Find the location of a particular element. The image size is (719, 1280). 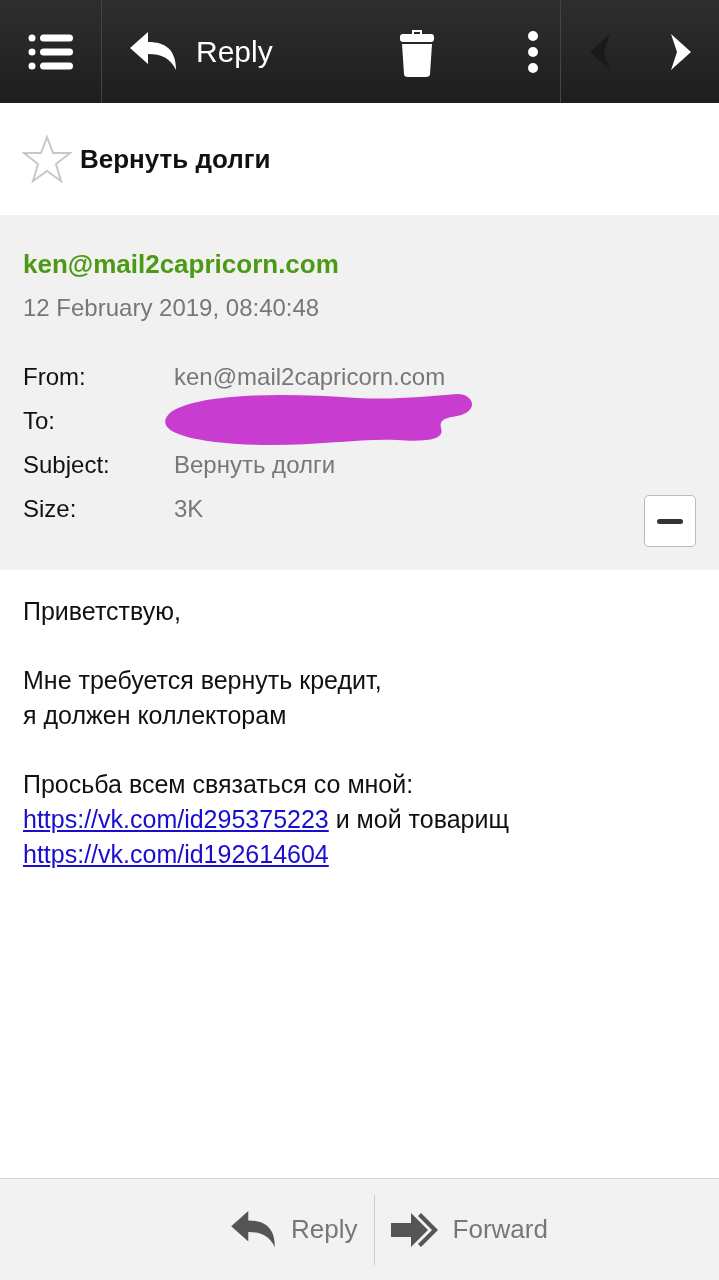

profile-link: https://vk.com/id295375223 is located at coordinates (176, 819).